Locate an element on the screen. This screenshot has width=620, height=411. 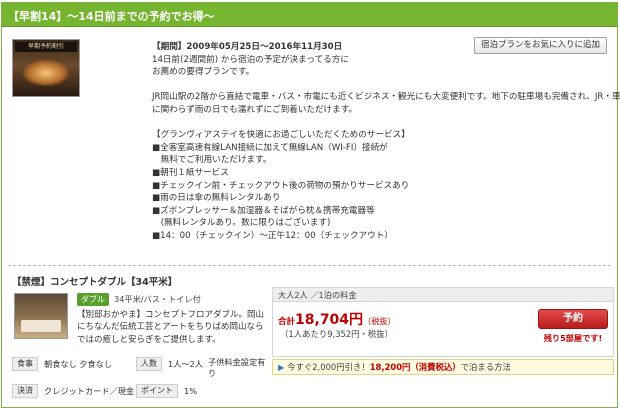
section-divider is located at coordinates (309, 265).